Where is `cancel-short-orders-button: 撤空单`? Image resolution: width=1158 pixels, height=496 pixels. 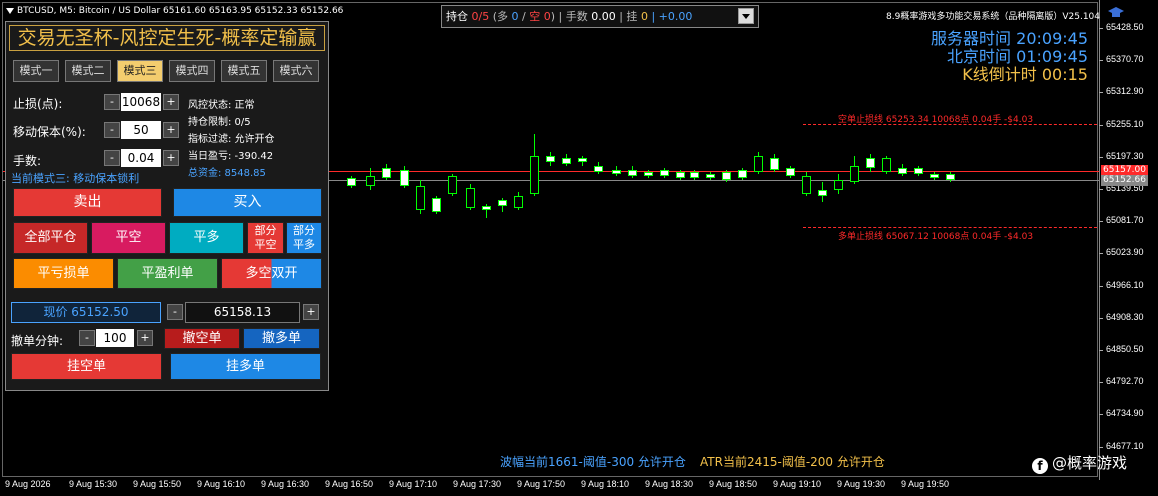 cancel-short-orders-button: 撤空单 is located at coordinates (202, 338).